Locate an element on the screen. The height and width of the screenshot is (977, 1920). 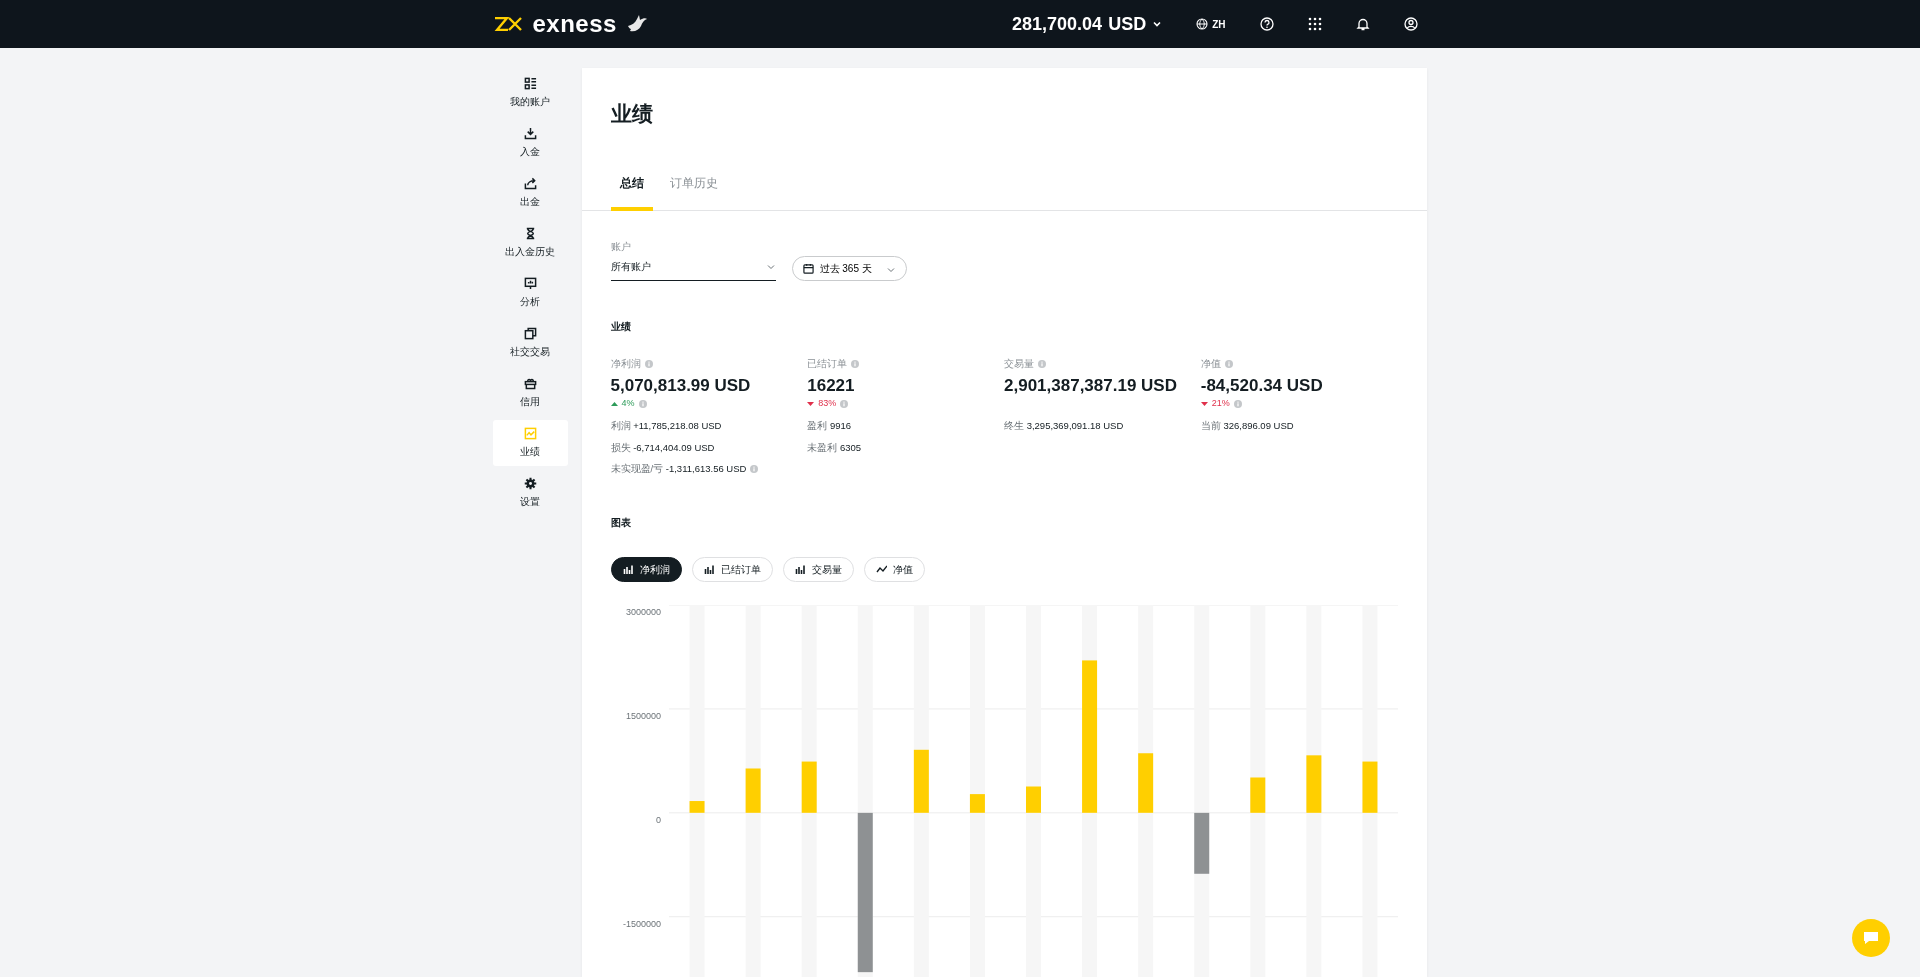
logo-mark-icon is located at coordinates (508, 24).